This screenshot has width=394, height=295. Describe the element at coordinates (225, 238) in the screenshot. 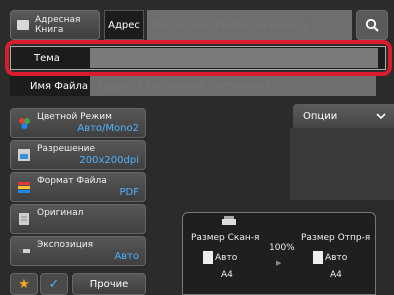

I see `scan-size-label: Размер Скан-я` at that location.